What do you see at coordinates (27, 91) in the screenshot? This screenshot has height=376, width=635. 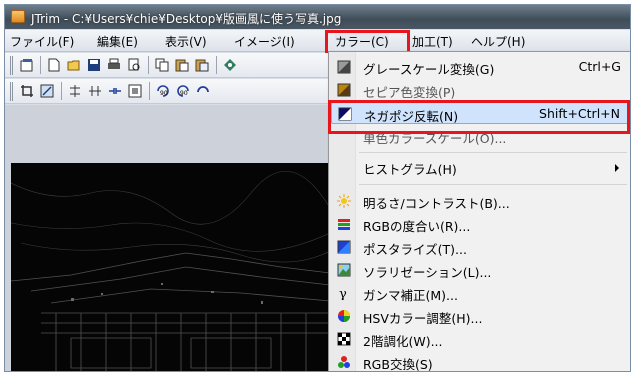 I see `crop-icon` at bounding box center [27, 91].